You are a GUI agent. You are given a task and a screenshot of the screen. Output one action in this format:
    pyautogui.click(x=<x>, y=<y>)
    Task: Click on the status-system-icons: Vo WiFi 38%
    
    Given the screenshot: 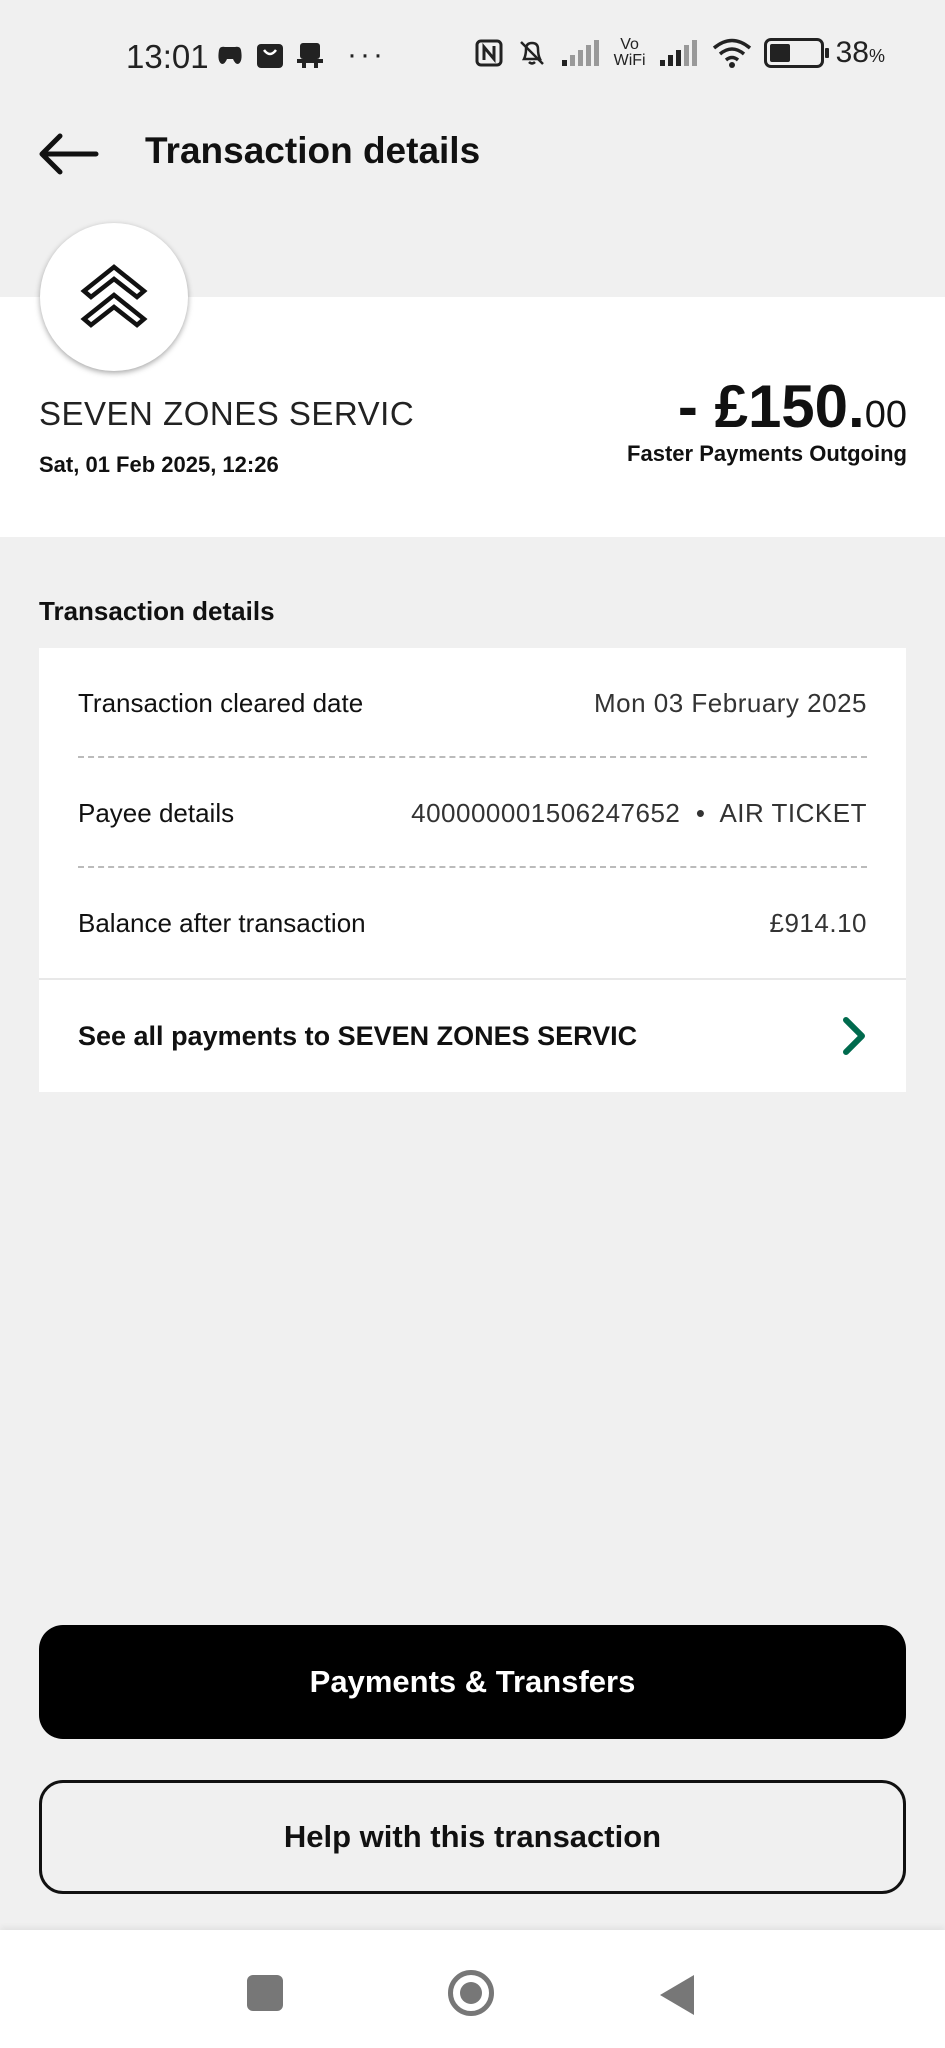 What is the action you would take?
    pyautogui.click(x=679, y=53)
    